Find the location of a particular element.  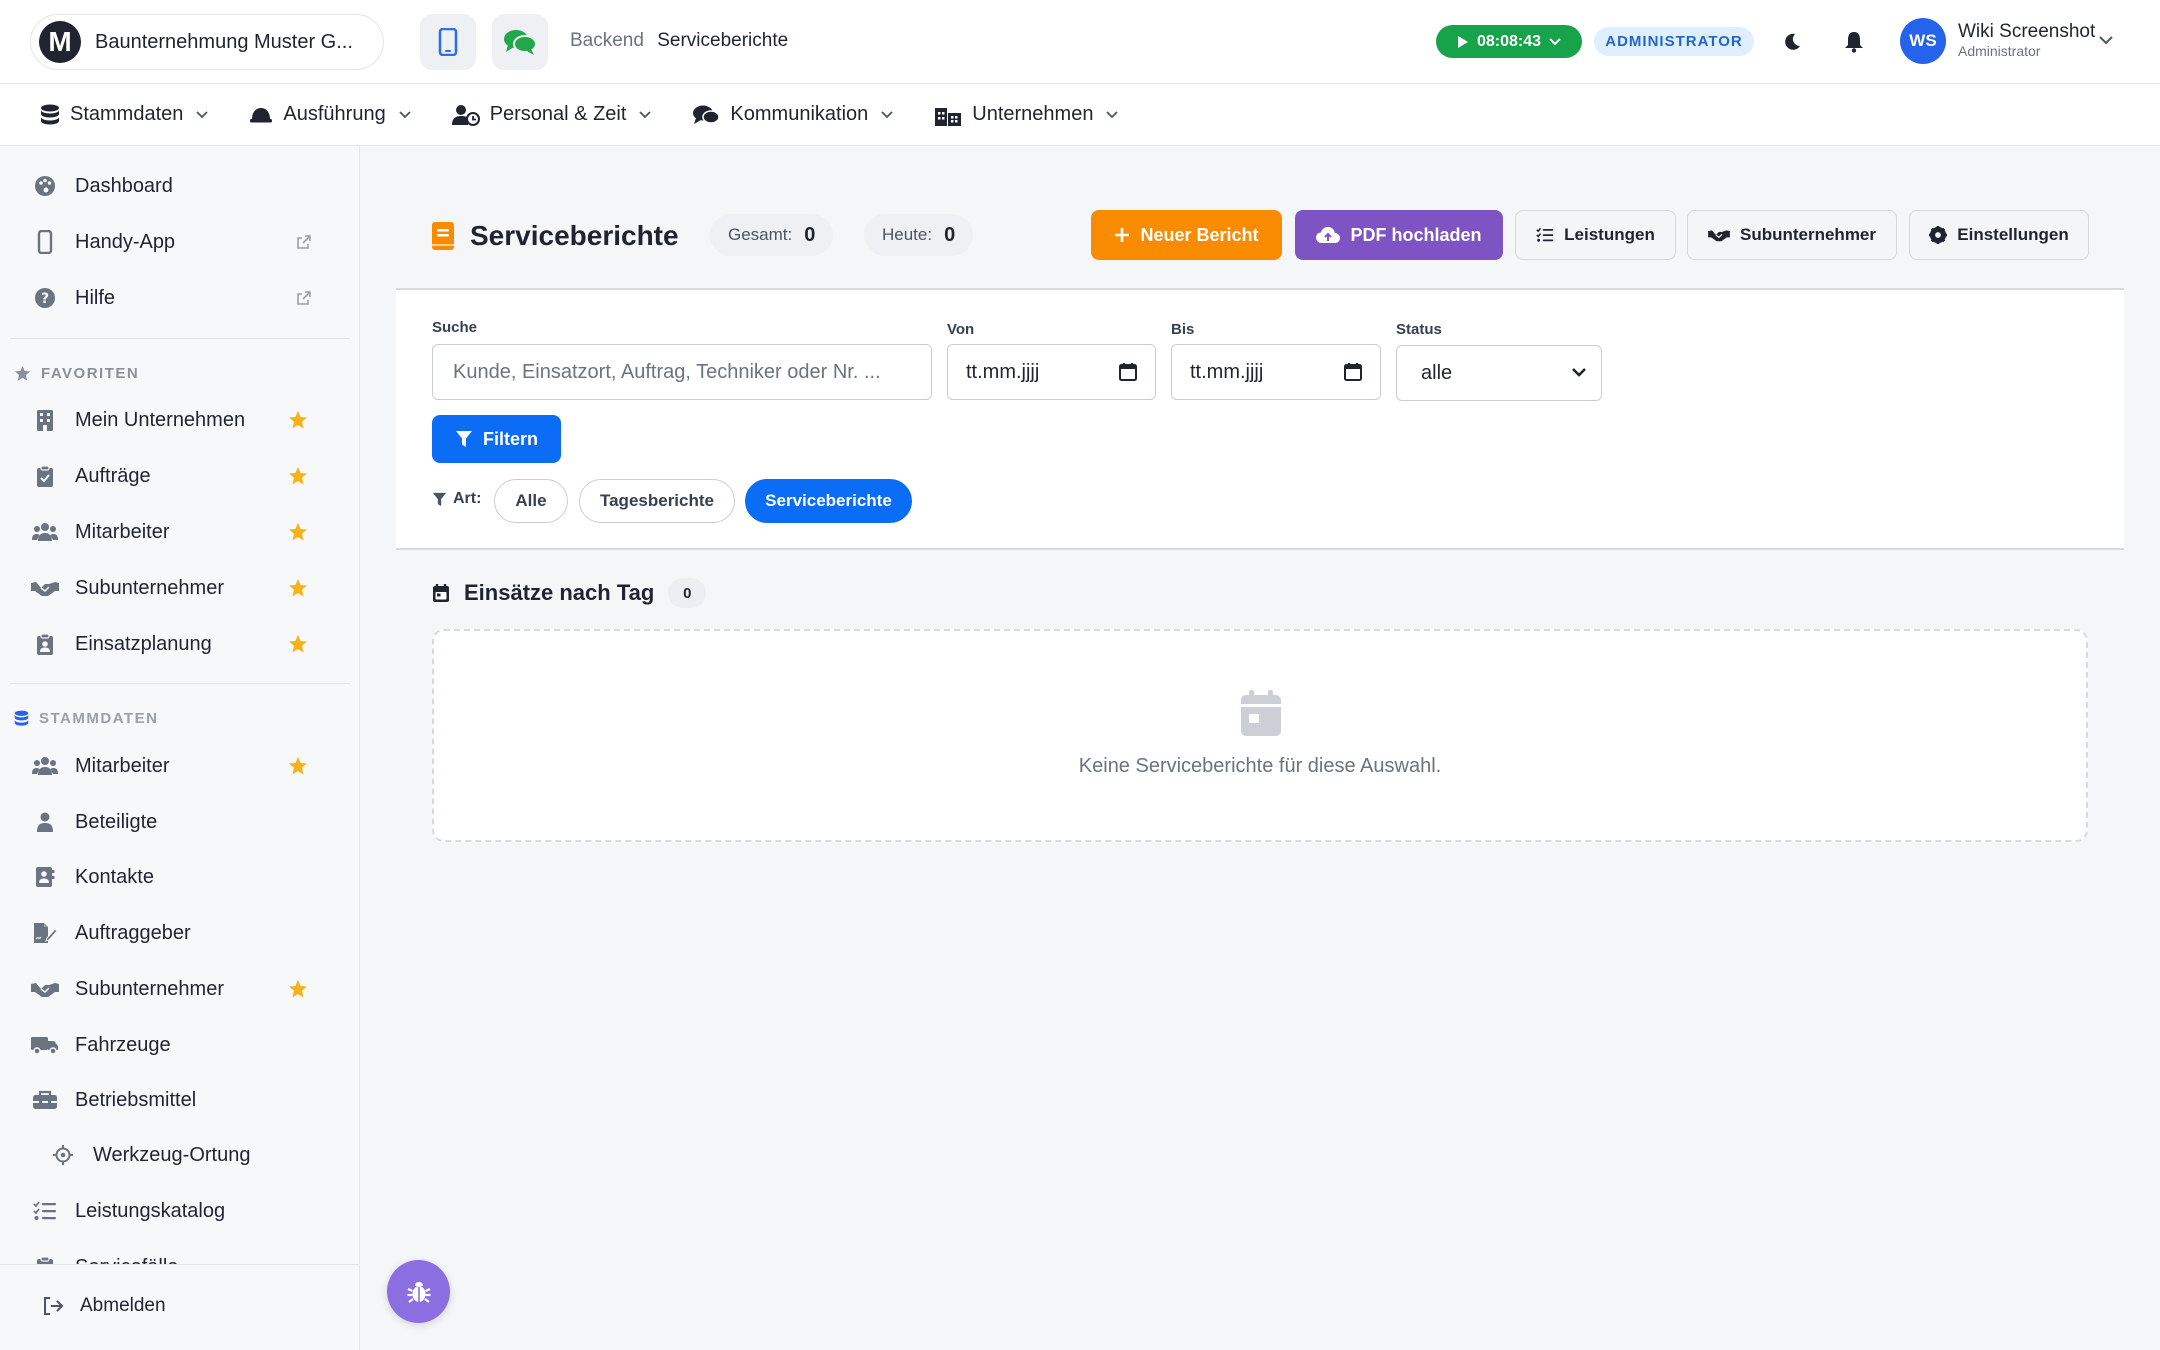

moon-icon is located at coordinates (1792, 41).